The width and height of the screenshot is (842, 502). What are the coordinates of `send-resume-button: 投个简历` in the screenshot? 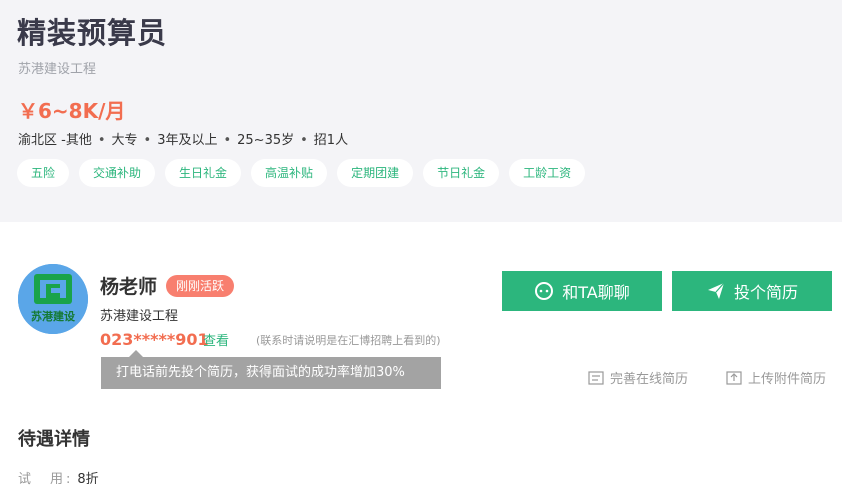 It's located at (752, 291).